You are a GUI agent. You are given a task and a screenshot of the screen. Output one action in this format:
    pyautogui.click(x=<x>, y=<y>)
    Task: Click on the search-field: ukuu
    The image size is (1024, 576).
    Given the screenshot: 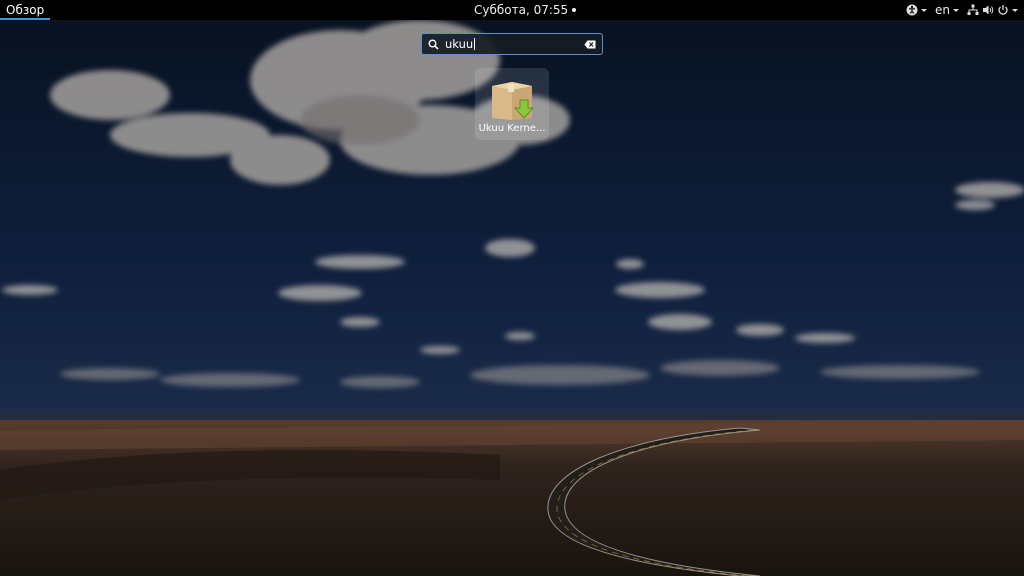 What is the action you would take?
    pyautogui.click(x=514, y=44)
    